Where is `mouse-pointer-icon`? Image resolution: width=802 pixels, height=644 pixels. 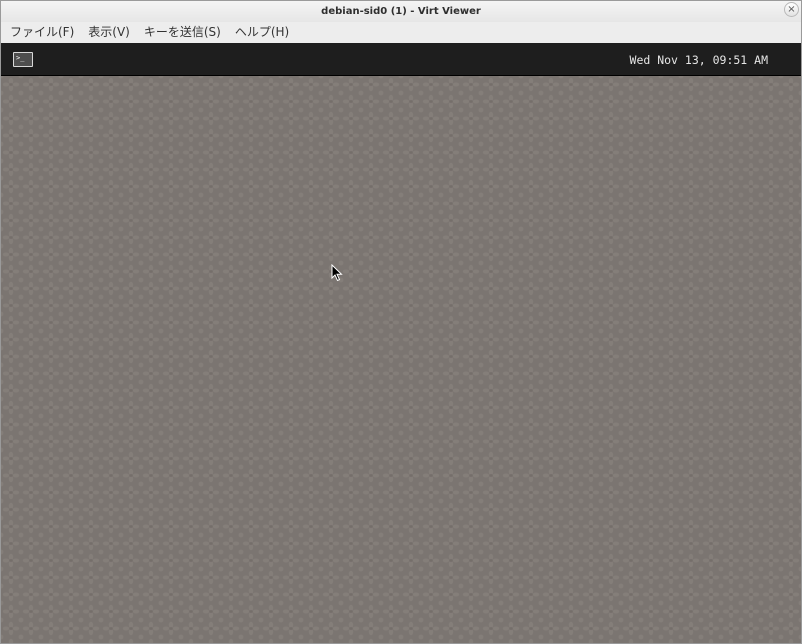
mouse-pointer-icon is located at coordinates (337, 273).